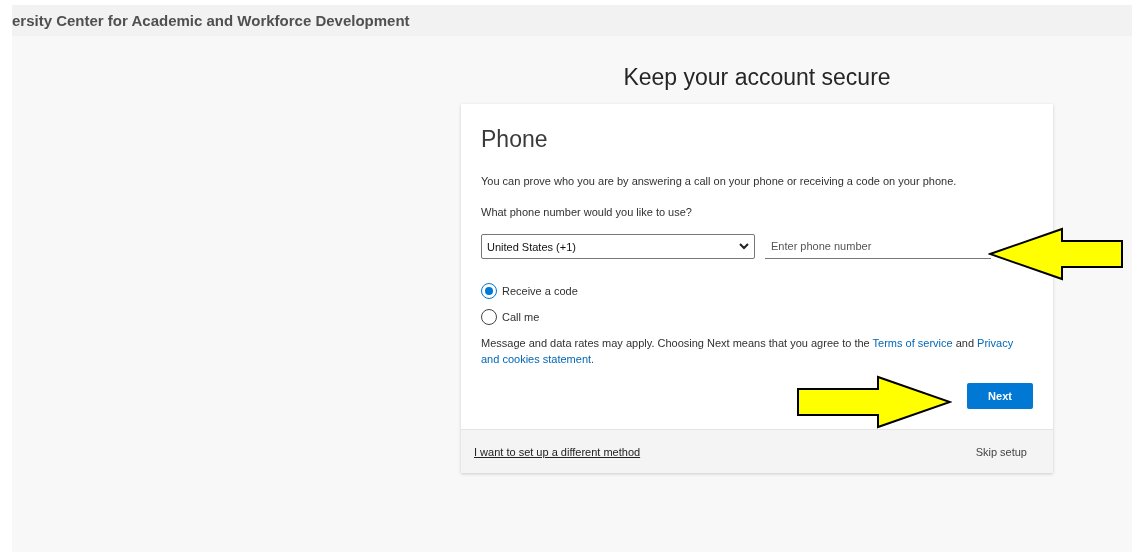  Describe the element at coordinates (211, 20) in the screenshot. I see `organization-name: ersity Center for Academic and Workforce Development` at that location.